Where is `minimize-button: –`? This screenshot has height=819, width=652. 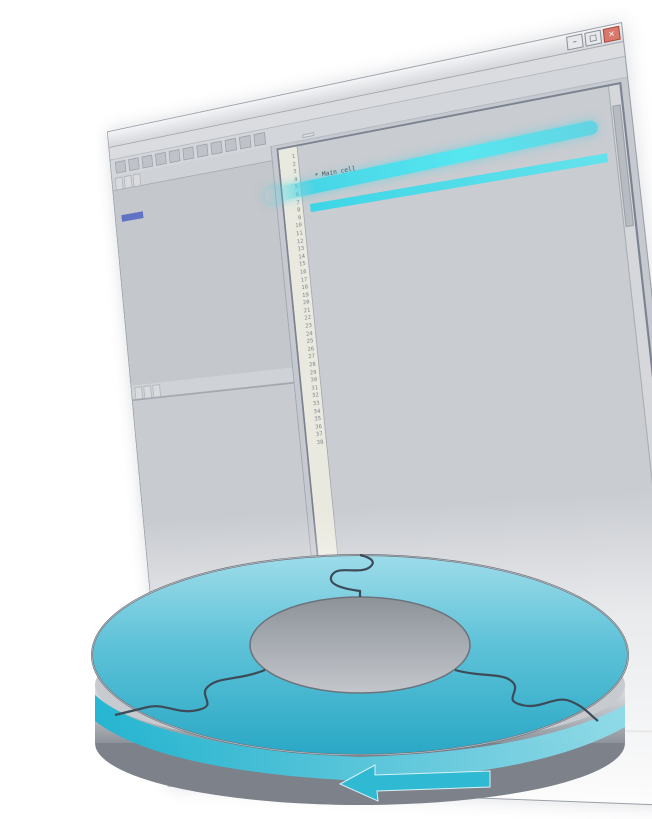
minimize-button: – is located at coordinates (575, 42).